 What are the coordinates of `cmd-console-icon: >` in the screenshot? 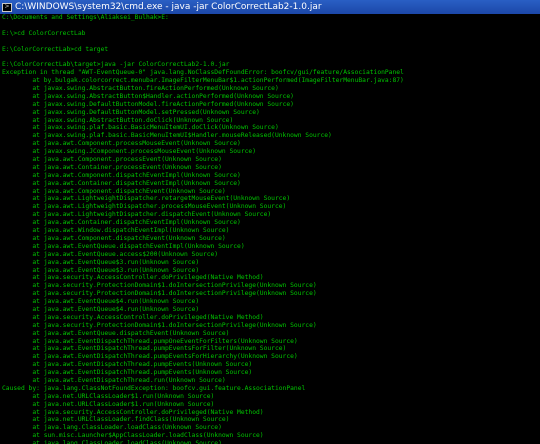 It's located at (7, 7).